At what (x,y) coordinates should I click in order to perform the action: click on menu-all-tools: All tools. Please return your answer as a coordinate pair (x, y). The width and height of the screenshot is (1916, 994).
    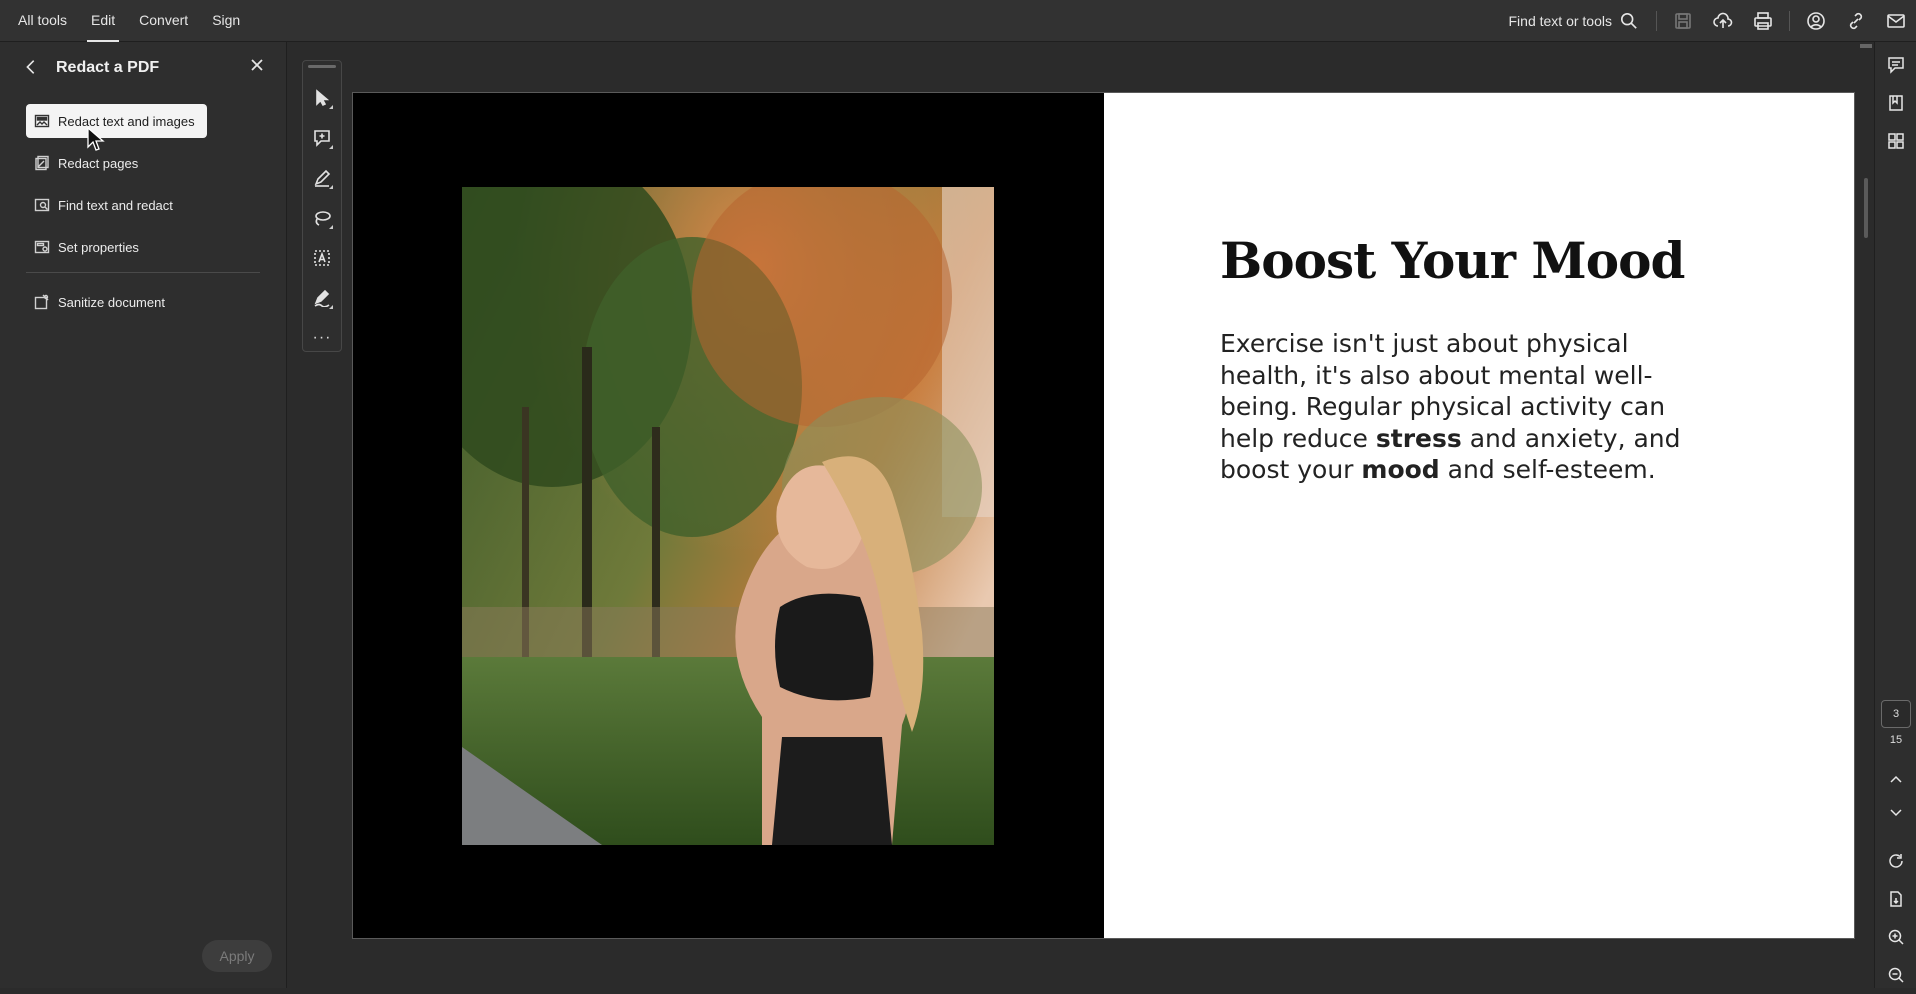
    Looking at the image, I should click on (42, 21).